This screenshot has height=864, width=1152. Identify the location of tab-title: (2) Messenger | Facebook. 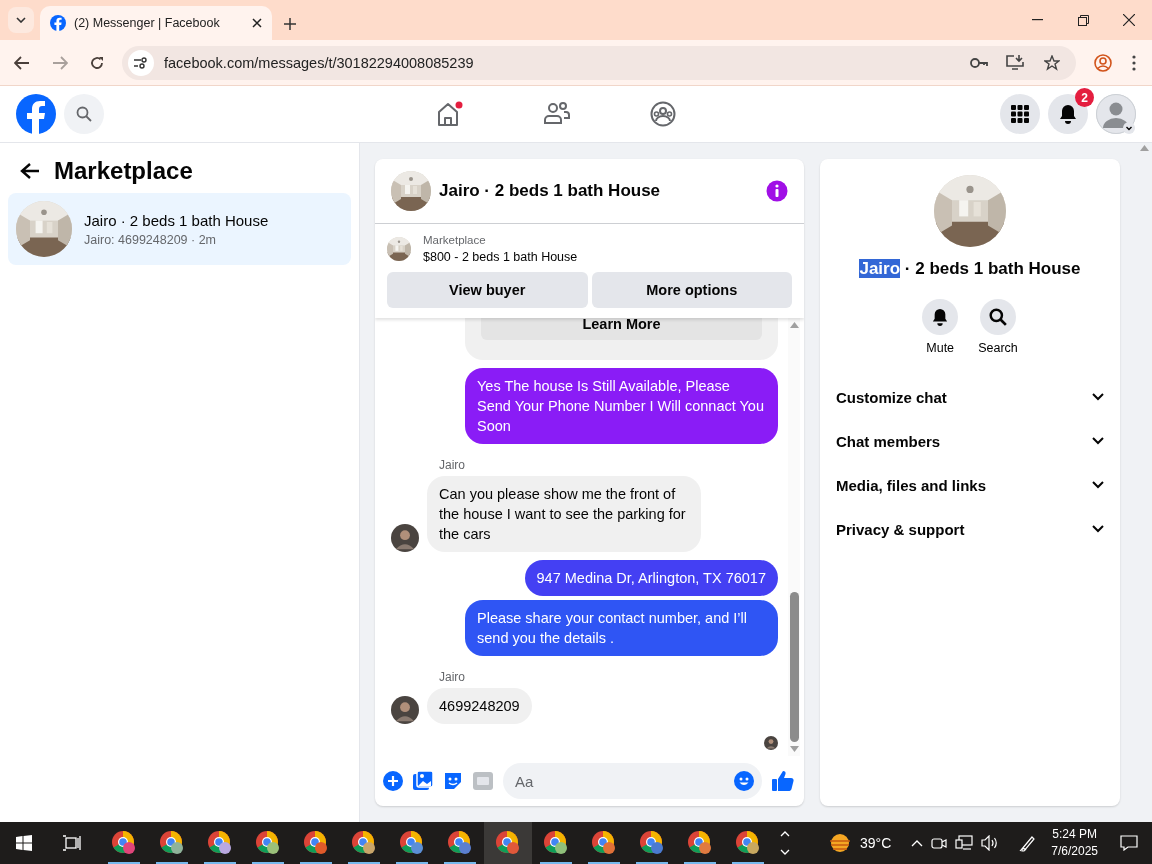
(147, 23).